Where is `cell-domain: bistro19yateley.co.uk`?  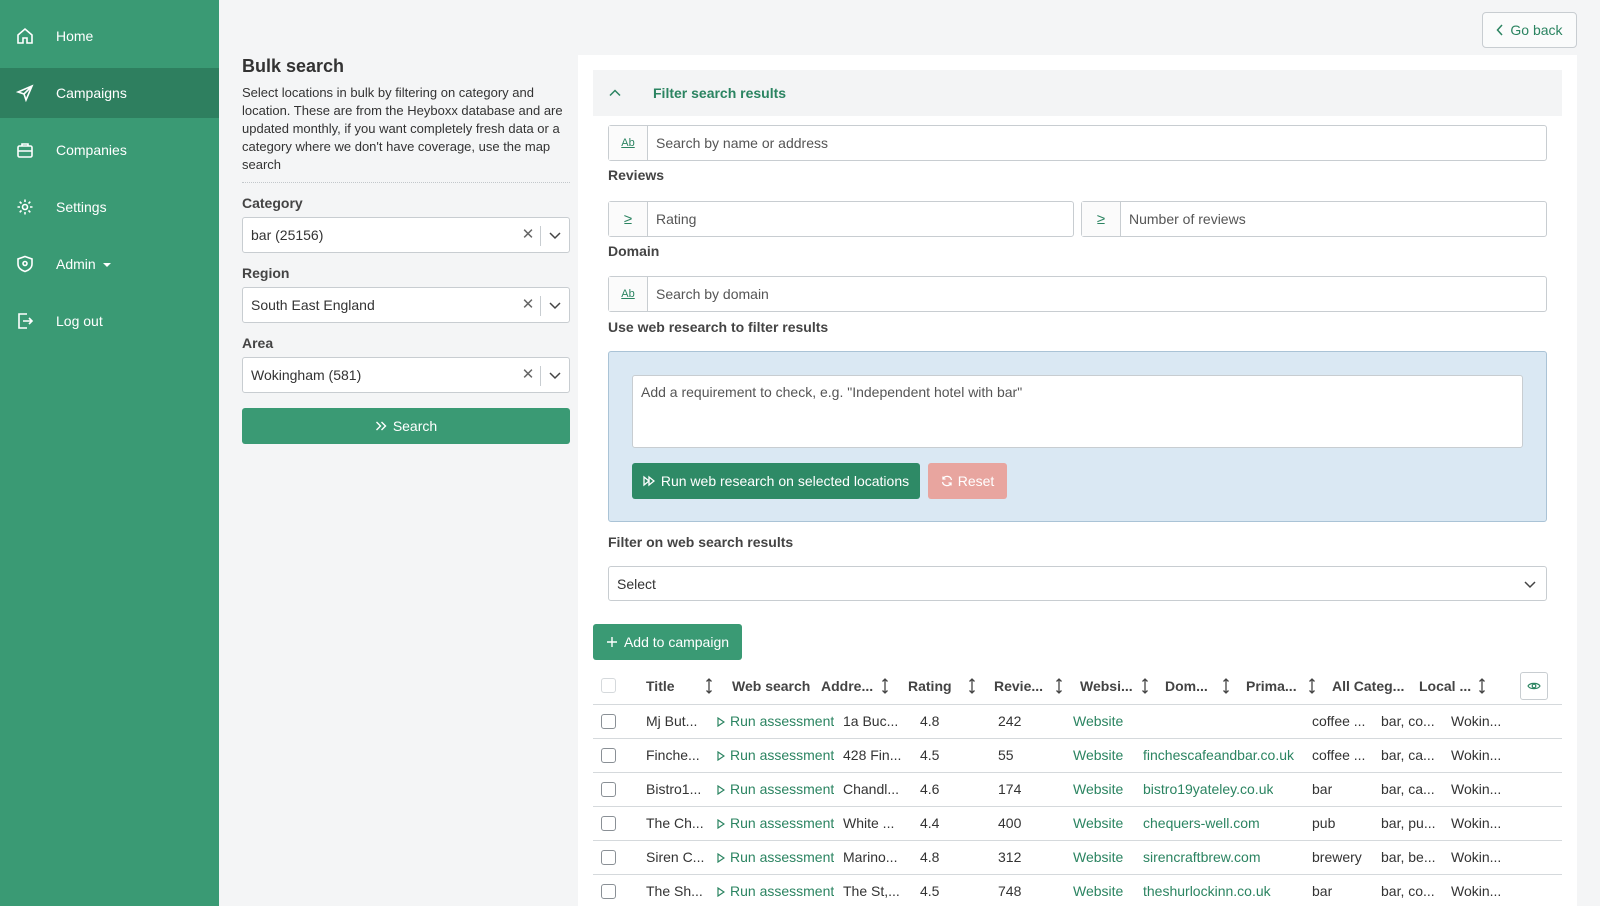
cell-domain: bistro19yateley.co.uk is located at coordinates (1208, 789).